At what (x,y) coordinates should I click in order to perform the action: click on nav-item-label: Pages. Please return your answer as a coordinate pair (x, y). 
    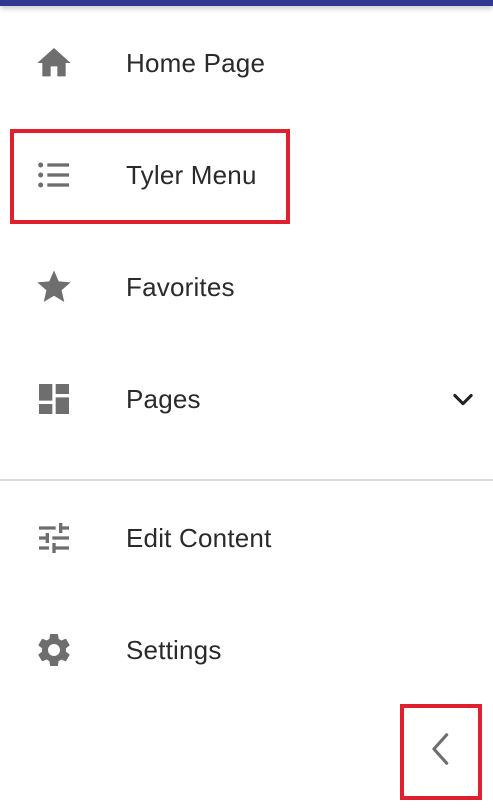
    Looking at the image, I should click on (163, 398).